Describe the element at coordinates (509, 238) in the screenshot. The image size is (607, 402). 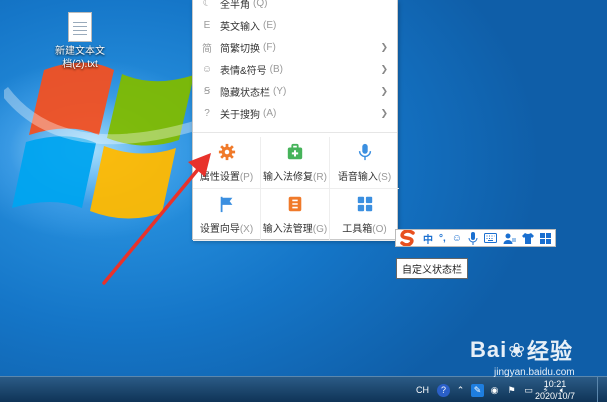
I see `user-icon` at that location.